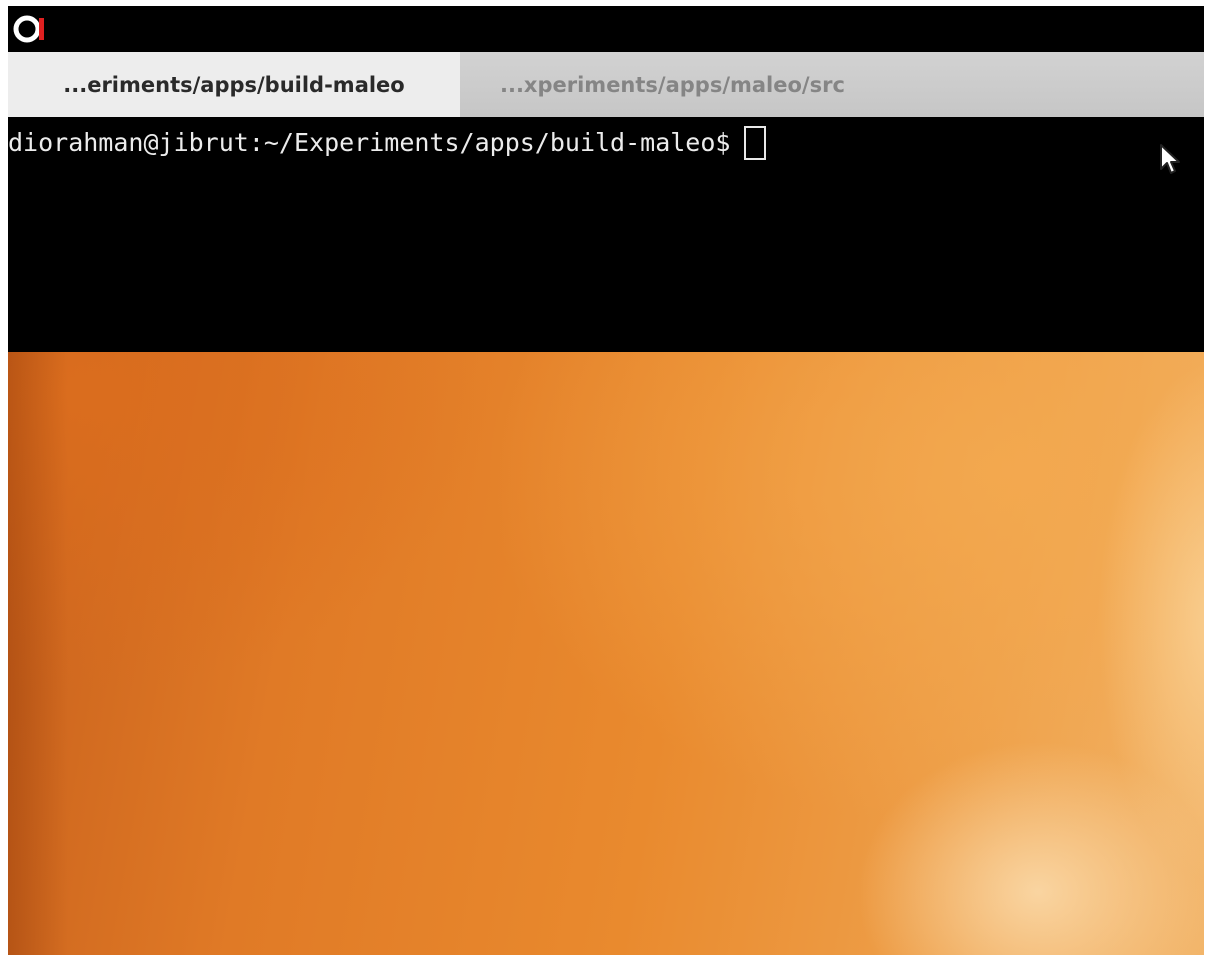  I want to click on app-logo-icon, so click(29, 29).